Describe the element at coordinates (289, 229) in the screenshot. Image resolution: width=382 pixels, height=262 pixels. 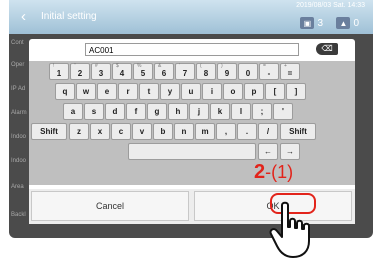
I see `pointing-hand-icon` at that location.